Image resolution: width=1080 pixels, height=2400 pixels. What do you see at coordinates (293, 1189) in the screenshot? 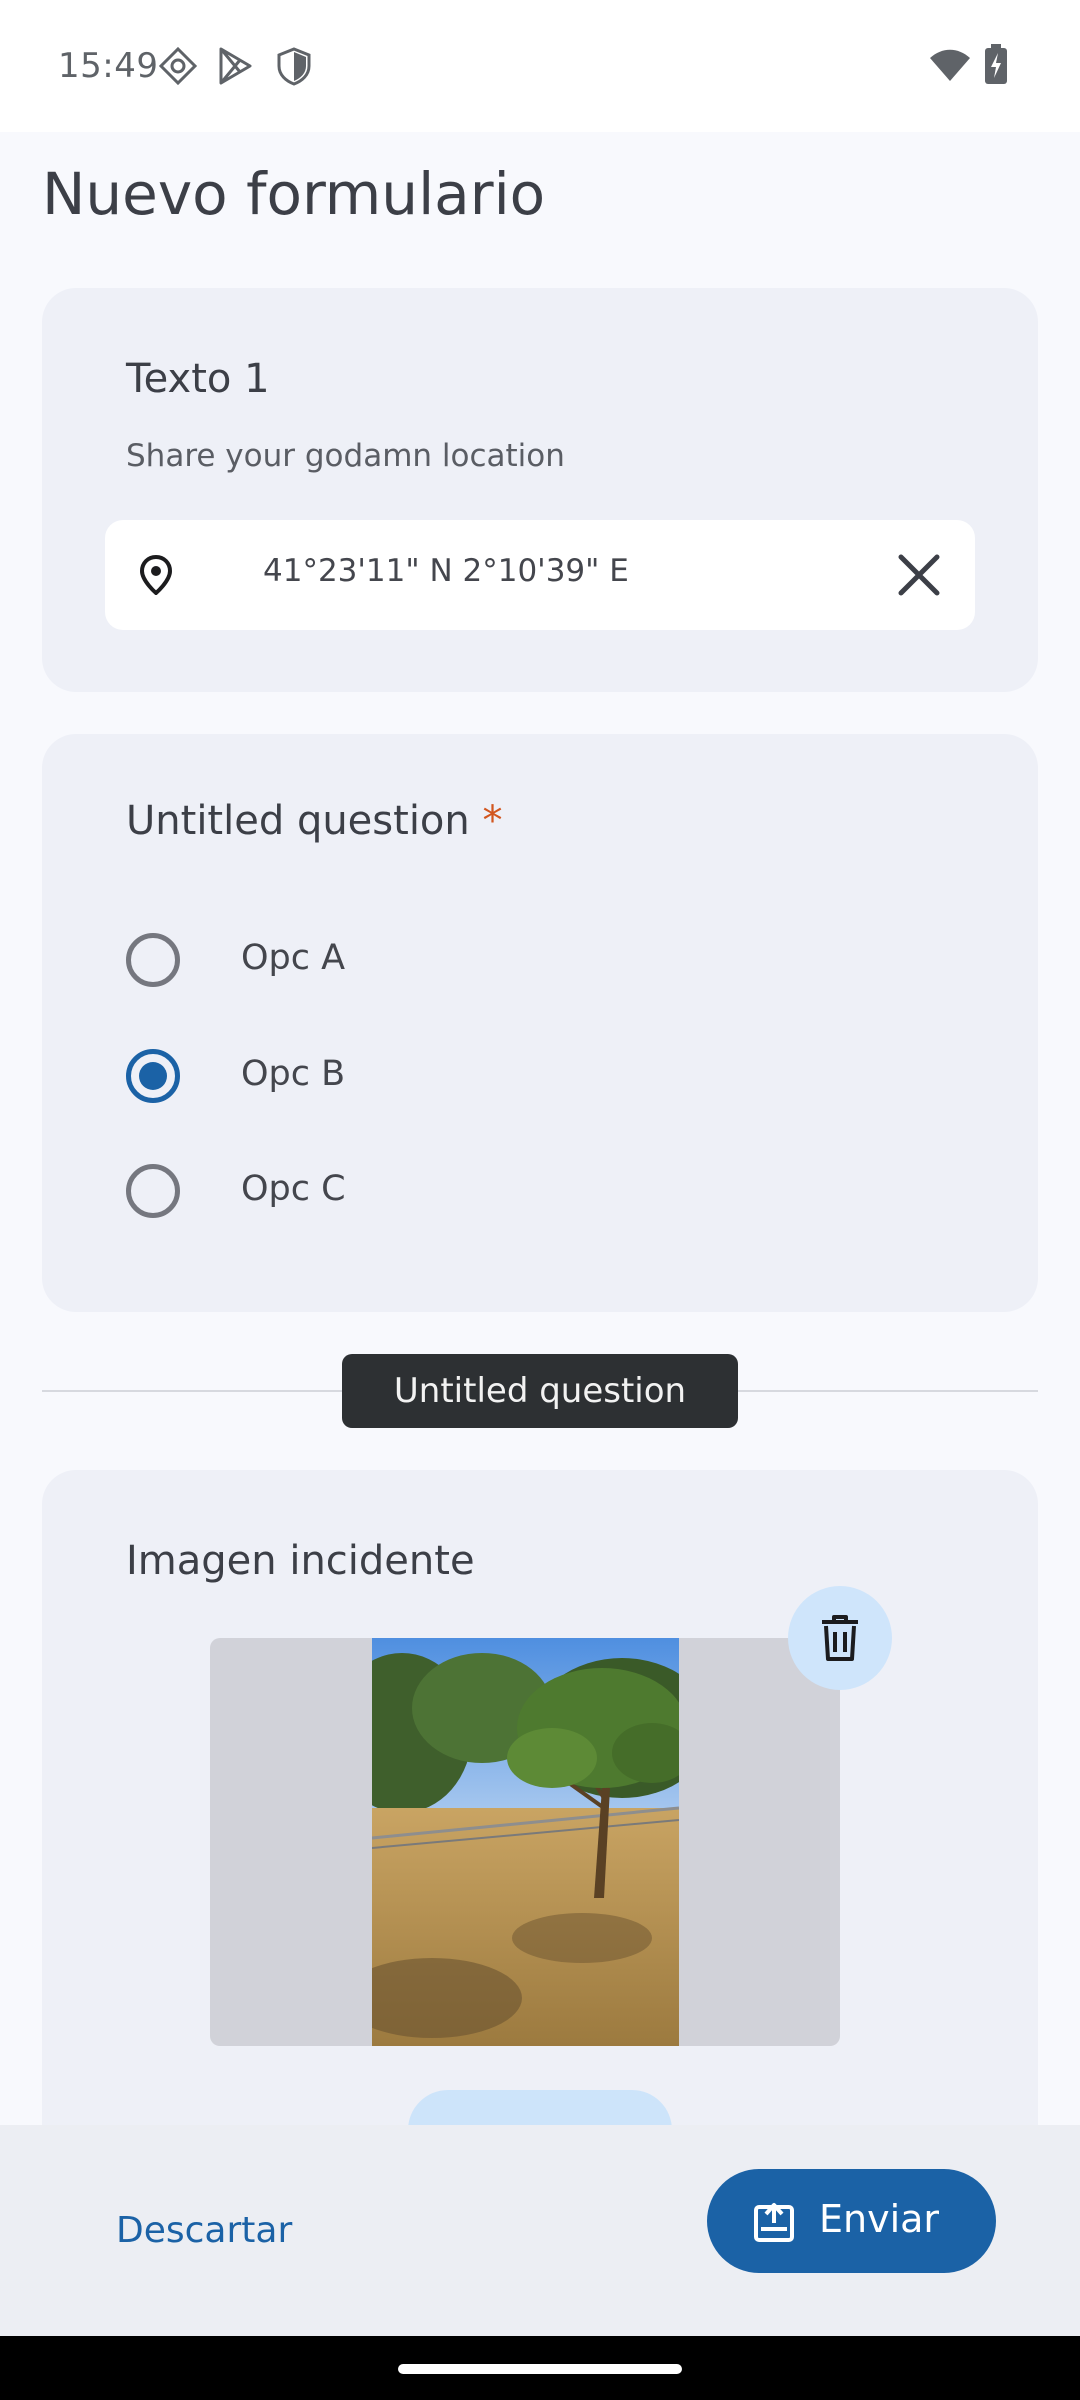
I see `radio-option-label: Opc C` at bounding box center [293, 1189].